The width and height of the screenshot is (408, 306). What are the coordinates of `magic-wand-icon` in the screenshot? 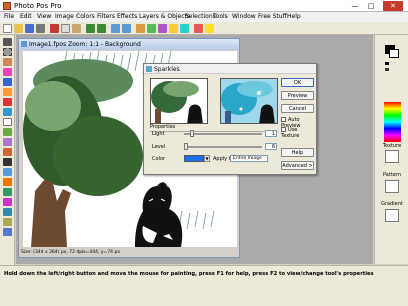 It's located at (7, 72).